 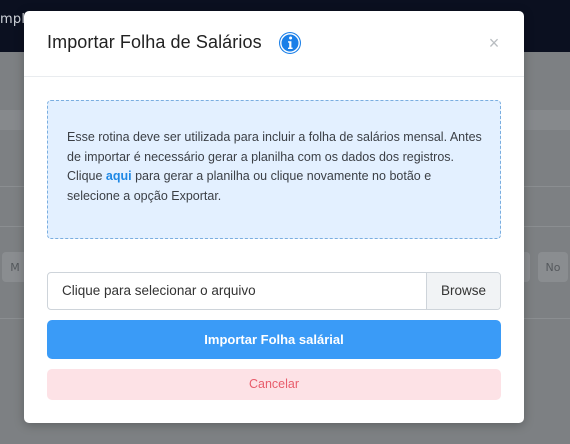 What do you see at coordinates (15, 267) in the screenshot?
I see `background-chip-label: M` at bounding box center [15, 267].